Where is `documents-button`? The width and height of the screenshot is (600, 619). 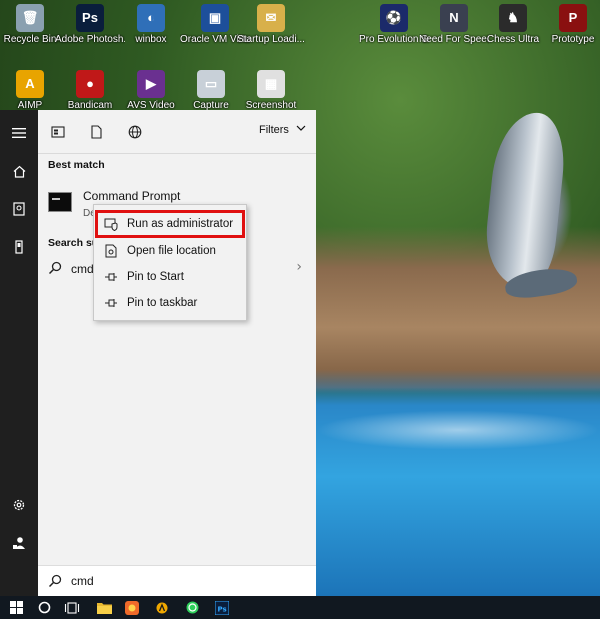 documents-button is located at coordinates (19, 209).